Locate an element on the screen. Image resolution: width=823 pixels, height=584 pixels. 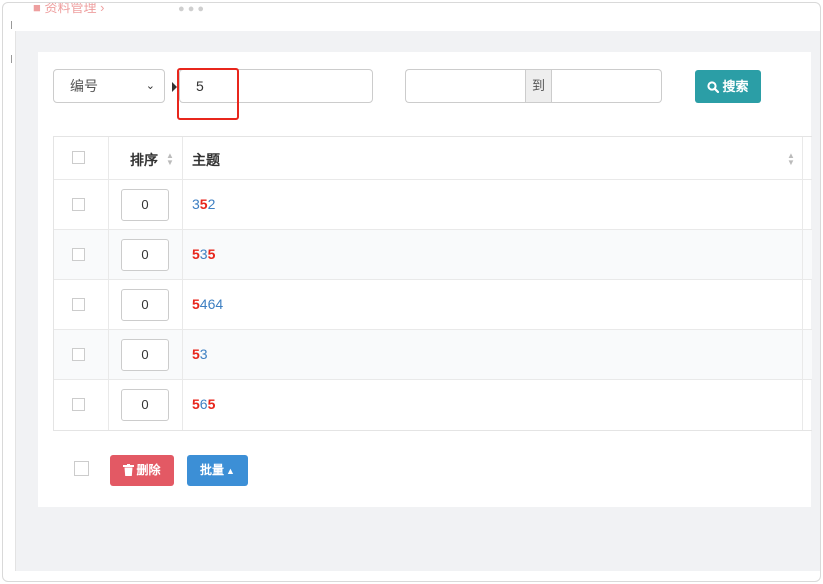
trash-icon is located at coordinates (129, 470).